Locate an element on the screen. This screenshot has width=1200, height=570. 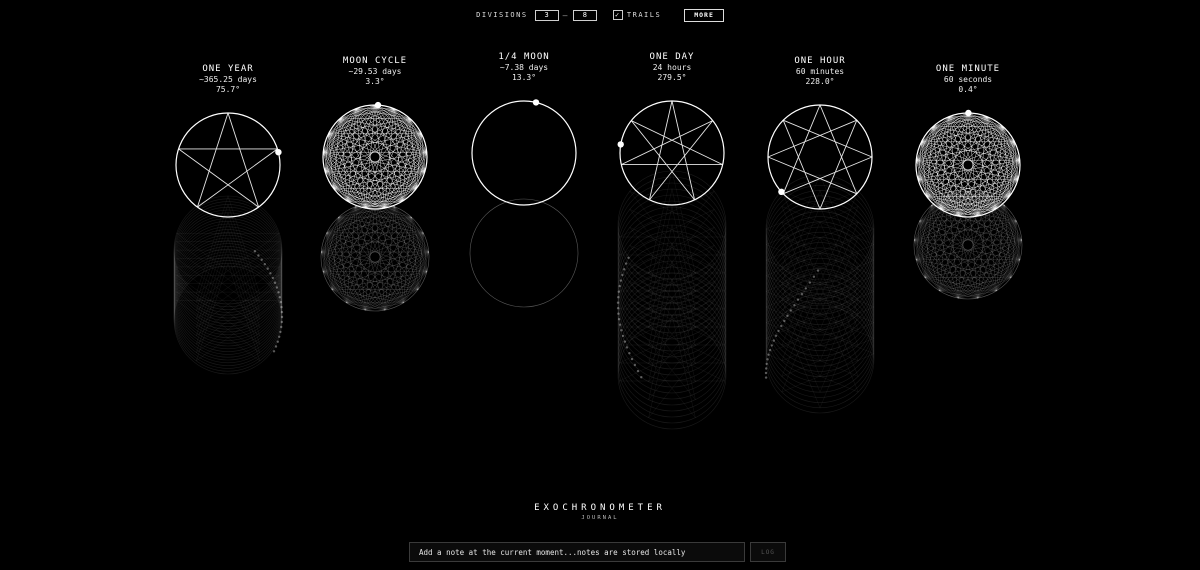
clock-quarter-moon: 1/4 MOON ~7.38 days 13.3° is located at coordinates (524, 220).